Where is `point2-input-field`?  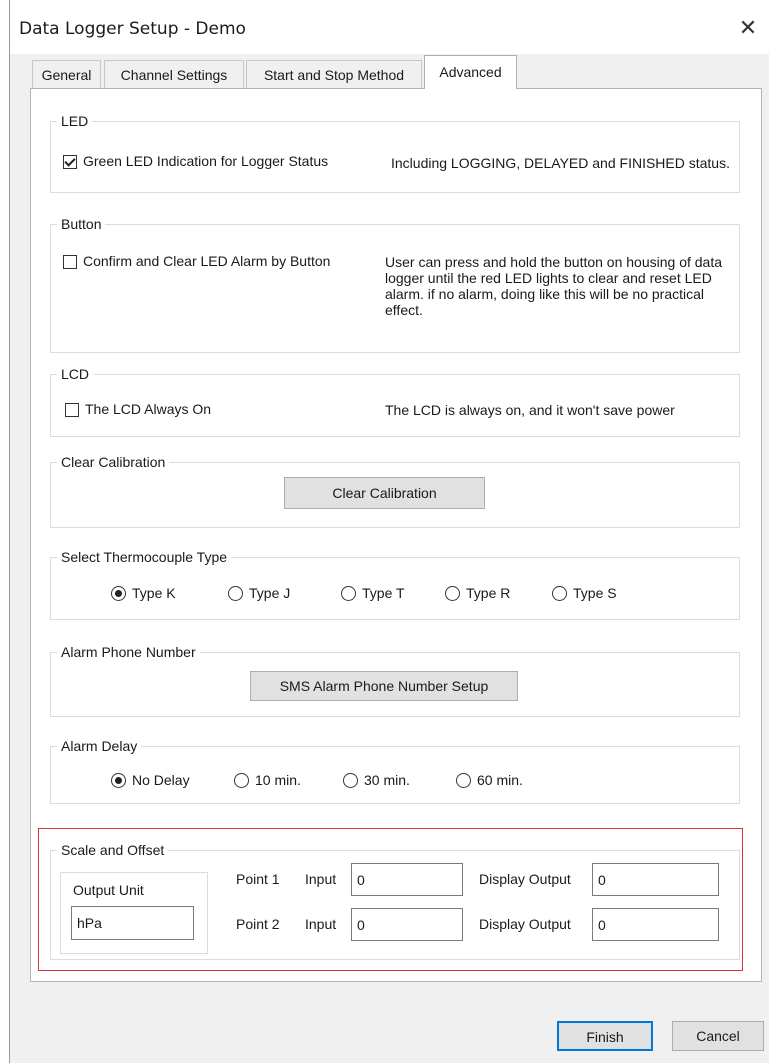 point2-input-field is located at coordinates (407, 924).